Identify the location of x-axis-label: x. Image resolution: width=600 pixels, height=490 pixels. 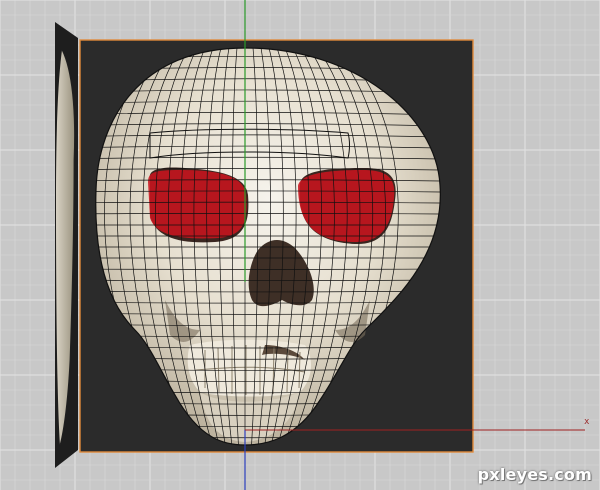
(587, 422).